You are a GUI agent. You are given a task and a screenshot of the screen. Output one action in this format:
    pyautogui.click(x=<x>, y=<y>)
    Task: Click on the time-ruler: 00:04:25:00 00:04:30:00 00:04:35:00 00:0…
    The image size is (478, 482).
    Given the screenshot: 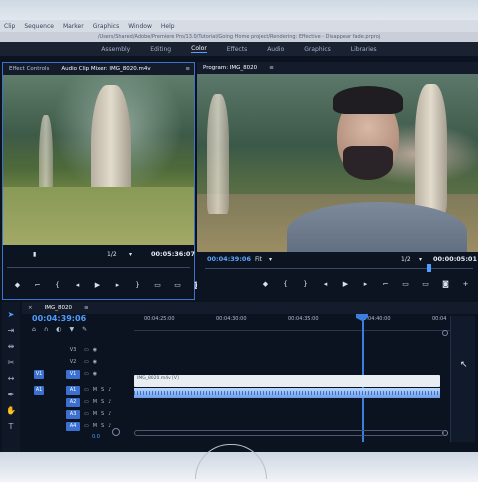 What is the action you would take?
    pyautogui.click(x=304, y=322)
    